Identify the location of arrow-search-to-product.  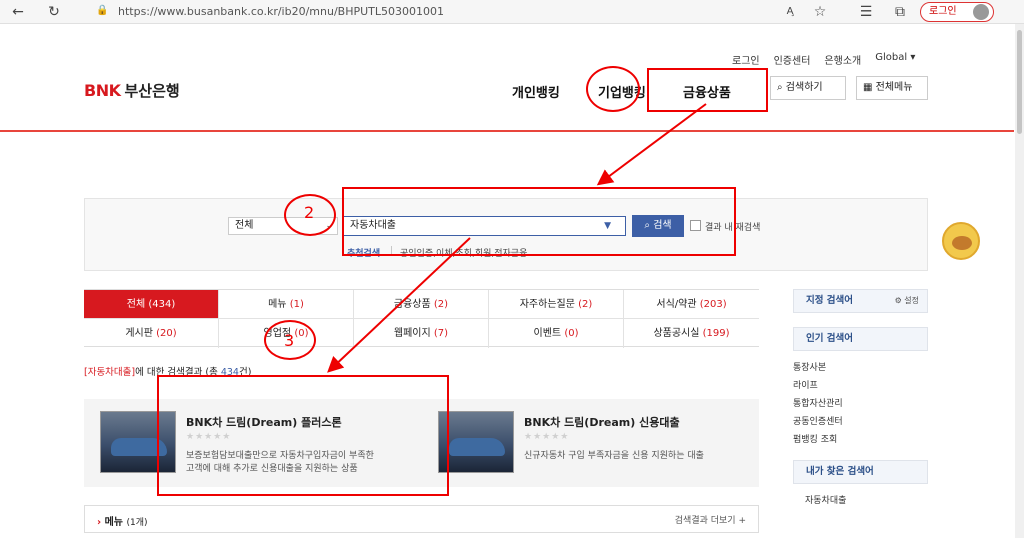
(399, 305).